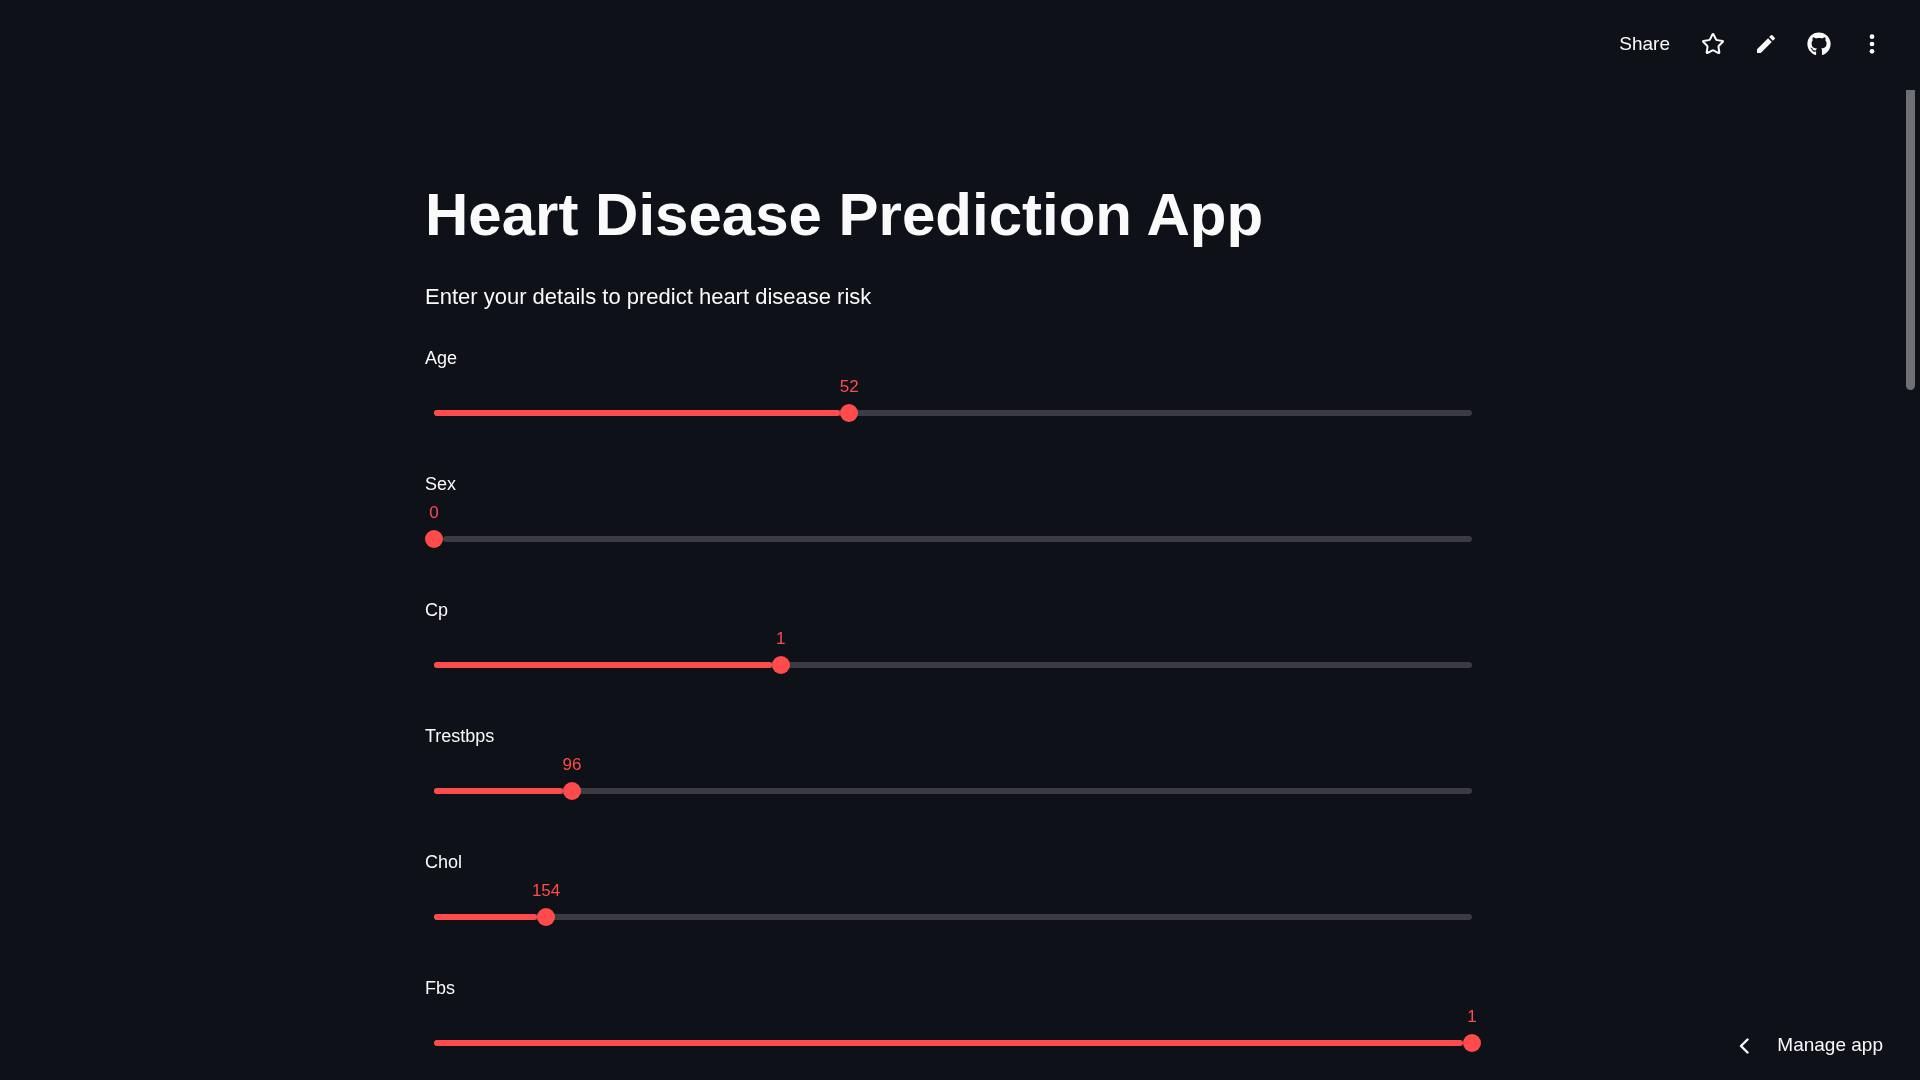 Image resolution: width=1920 pixels, height=1080 pixels. I want to click on manage-app-button: Manage app, so click(1811, 1045).